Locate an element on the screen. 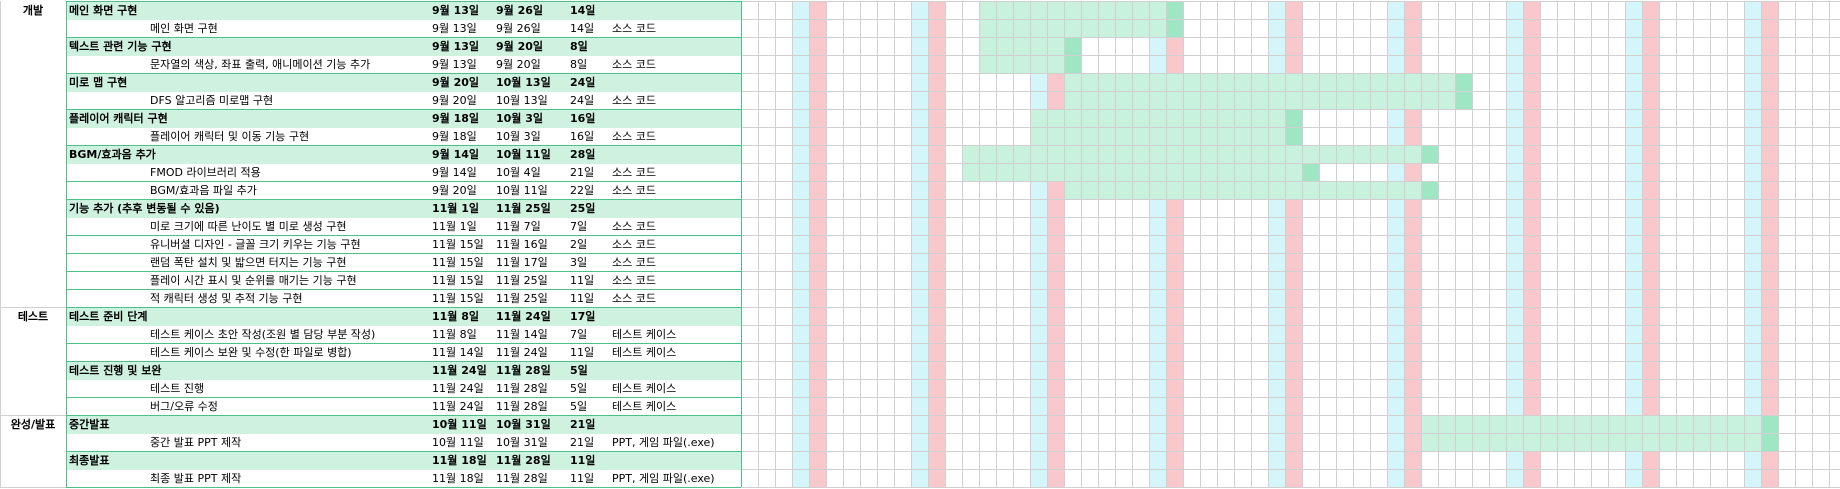 Image resolution: width=1840 pixels, height=489 pixels. duration: 3일 is located at coordinates (579, 262).